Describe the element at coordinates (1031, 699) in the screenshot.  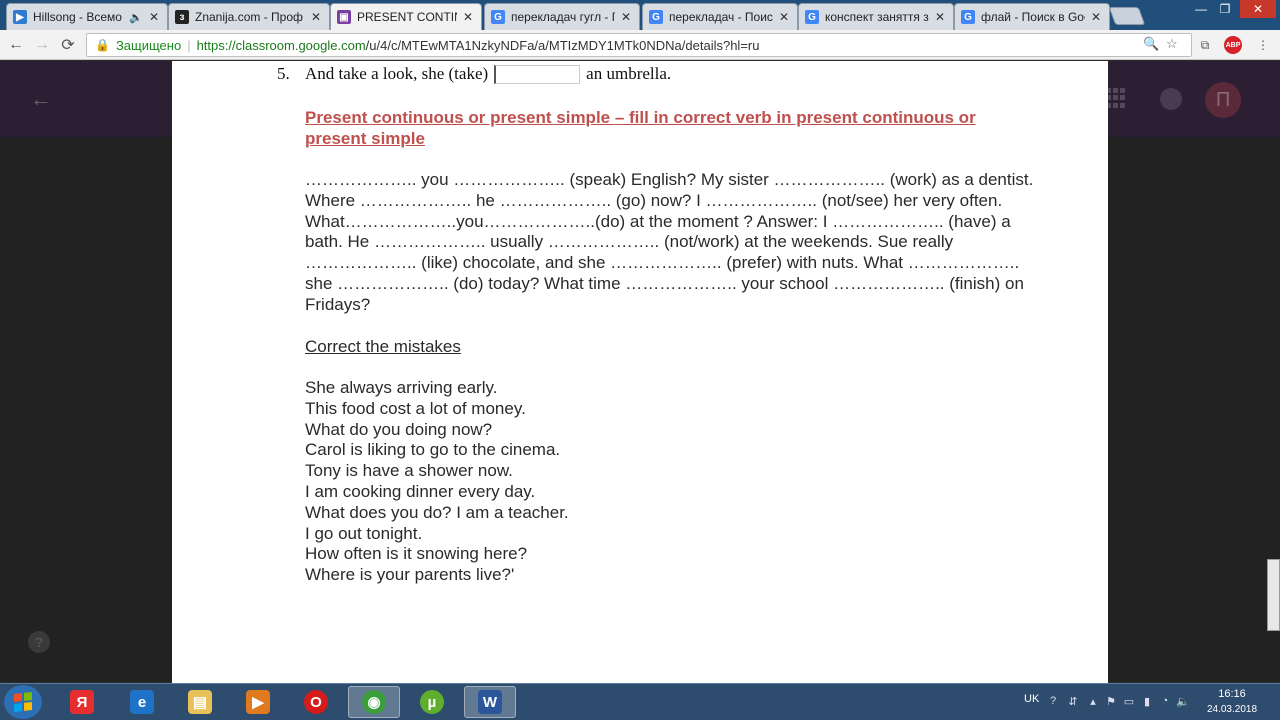
I see `language-indicator: UK` at that location.